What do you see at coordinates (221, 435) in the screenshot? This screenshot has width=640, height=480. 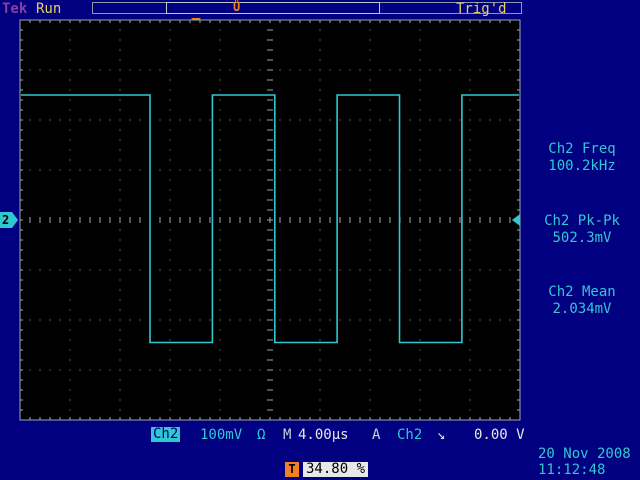 I see `volts-per-div: 100mV` at bounding box center [221, 435].